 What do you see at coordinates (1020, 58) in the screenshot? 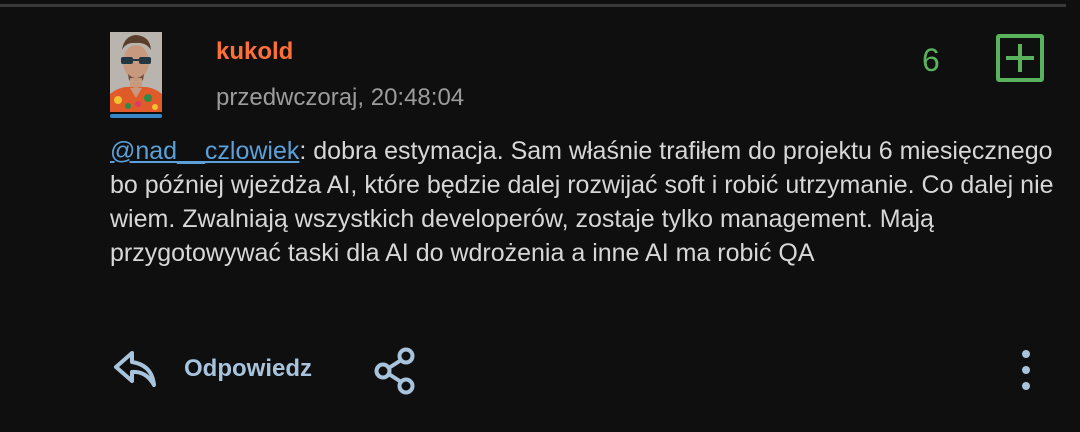
I see `upvote-plus-button` at bounding box center [1020, 58].